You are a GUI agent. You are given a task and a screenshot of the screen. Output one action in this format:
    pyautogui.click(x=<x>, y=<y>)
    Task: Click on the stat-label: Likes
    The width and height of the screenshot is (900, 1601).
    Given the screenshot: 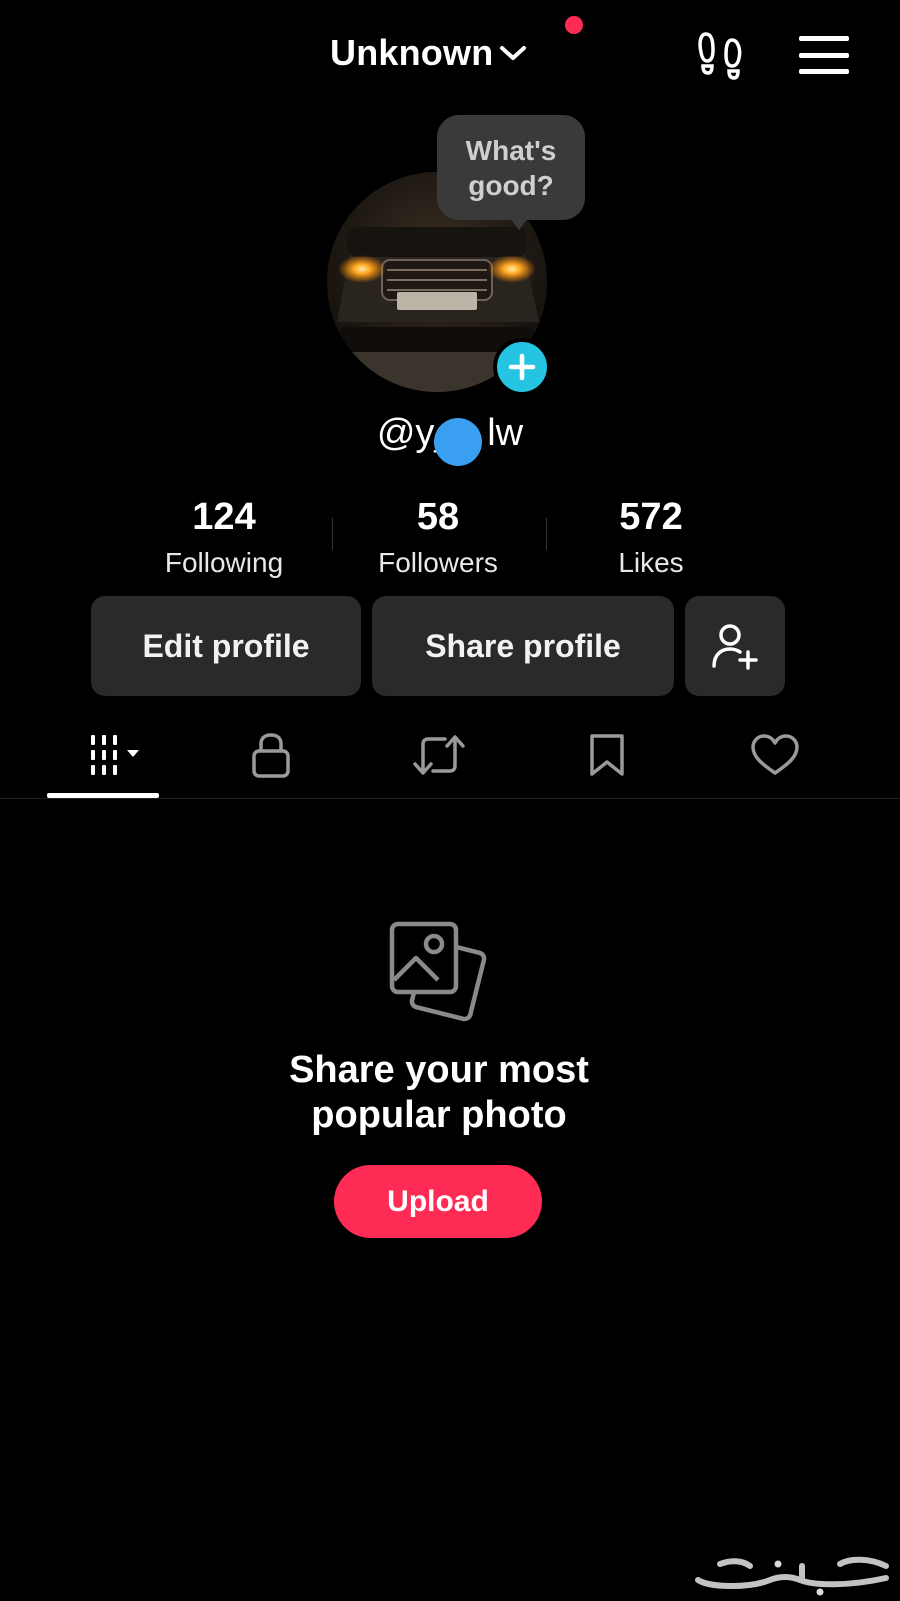 What is the action you would take?
    pyautogui.click(x=651, y=562)
    